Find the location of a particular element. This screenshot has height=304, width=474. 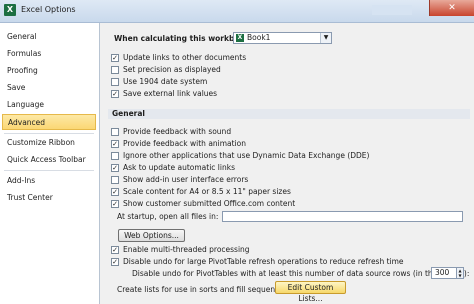

ask-update-links-checkbox: ✓ is located at coordinates (115, 168).